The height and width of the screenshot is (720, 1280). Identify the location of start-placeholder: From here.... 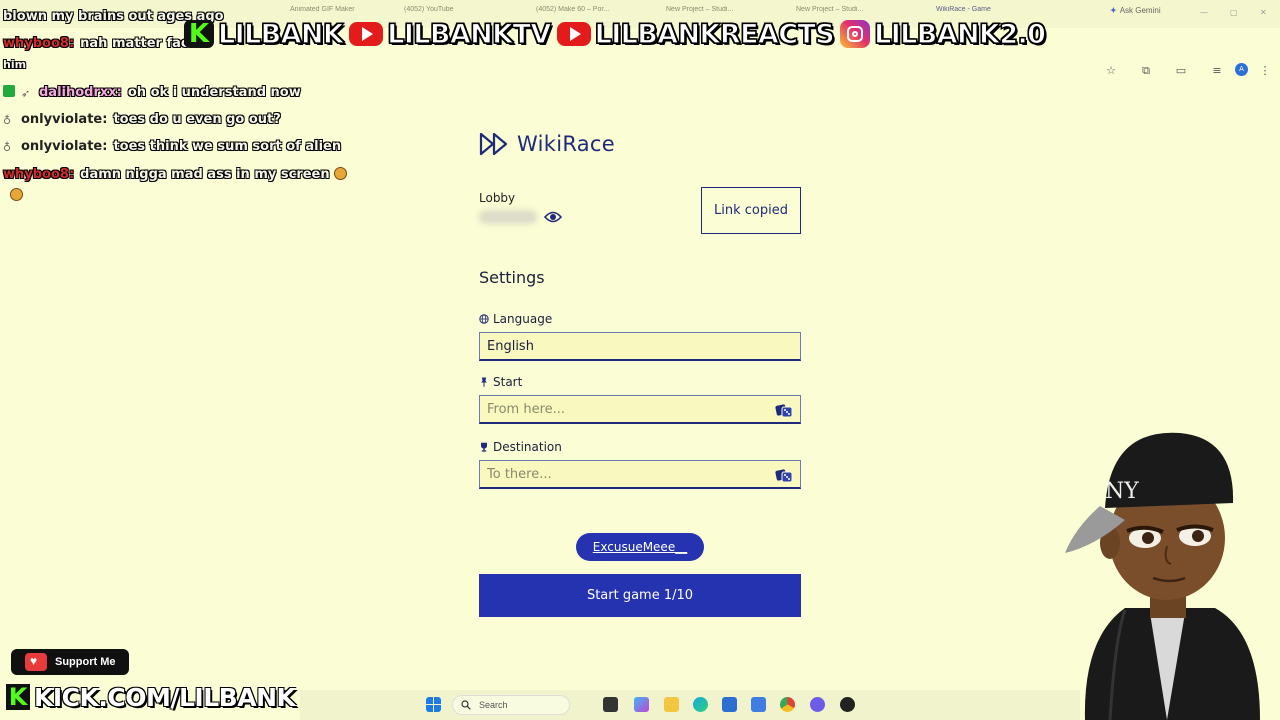
(526, 409).